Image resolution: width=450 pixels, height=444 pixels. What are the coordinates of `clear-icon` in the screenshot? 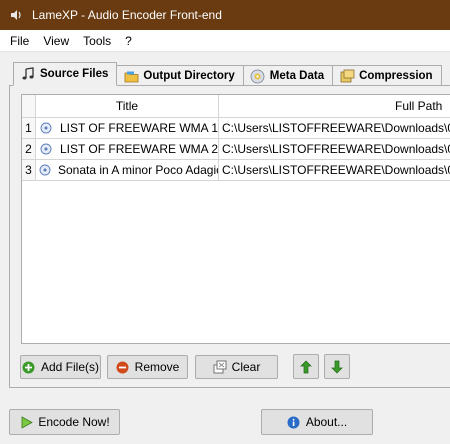 It's located at (220, 367).